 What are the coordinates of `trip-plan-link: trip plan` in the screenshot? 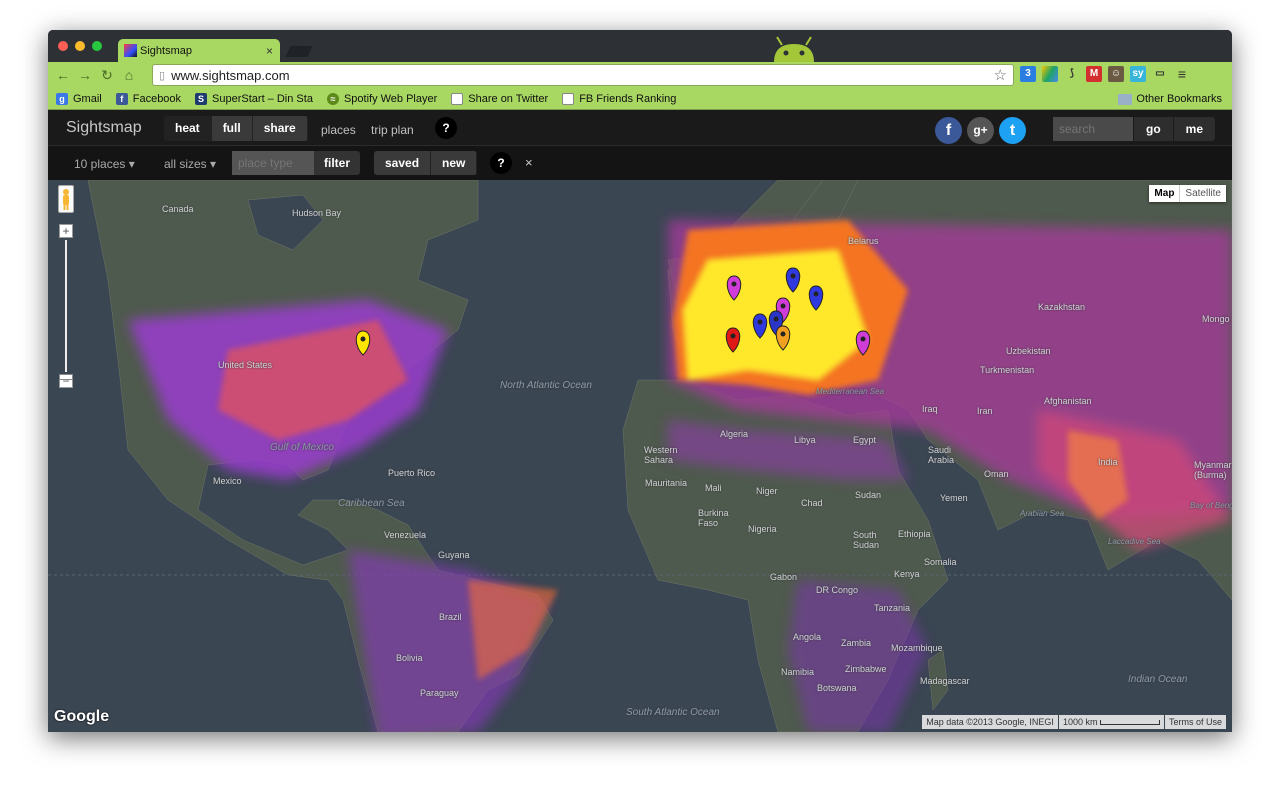 It's located at (392, 130).